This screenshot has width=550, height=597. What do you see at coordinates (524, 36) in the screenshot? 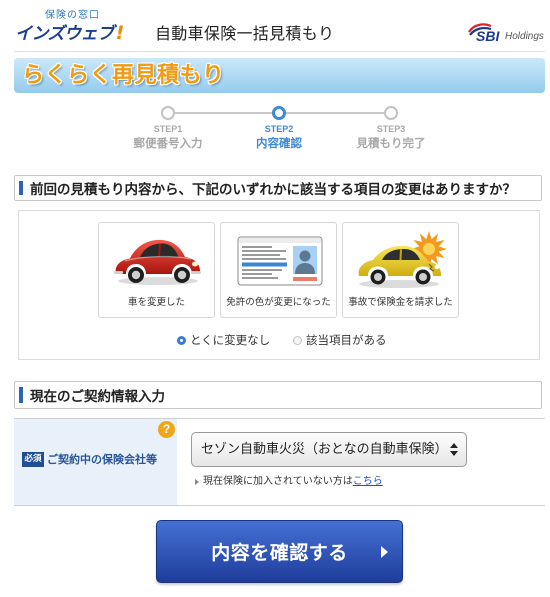
I see `partner-suffix: Holdings` at bounding box center [524, 36].